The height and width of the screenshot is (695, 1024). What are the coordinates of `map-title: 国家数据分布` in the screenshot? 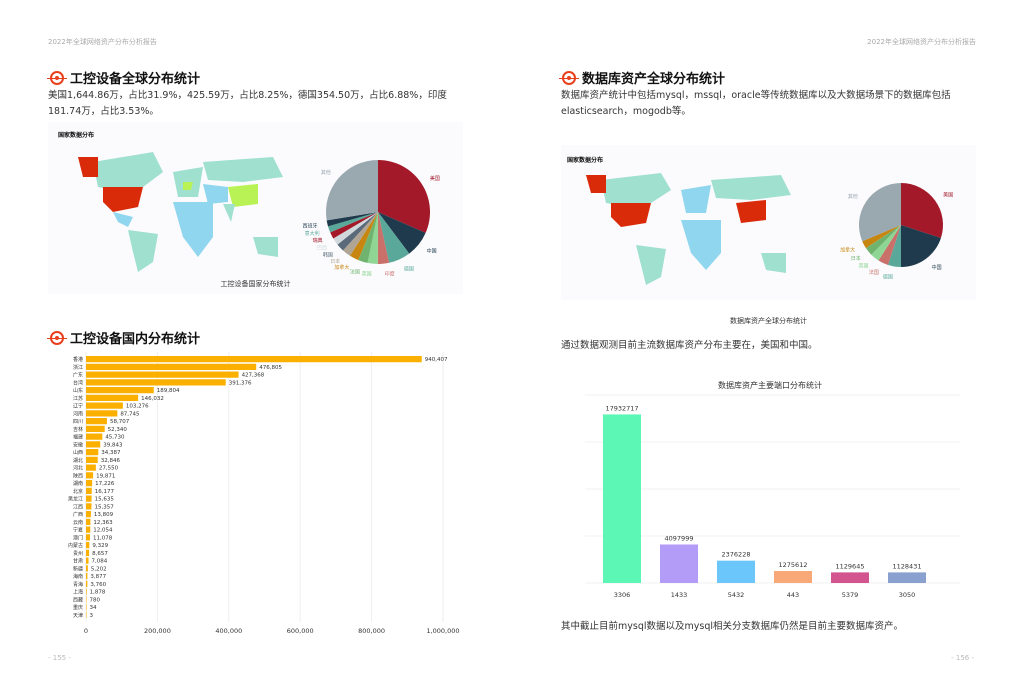 It's located at (76, 135).